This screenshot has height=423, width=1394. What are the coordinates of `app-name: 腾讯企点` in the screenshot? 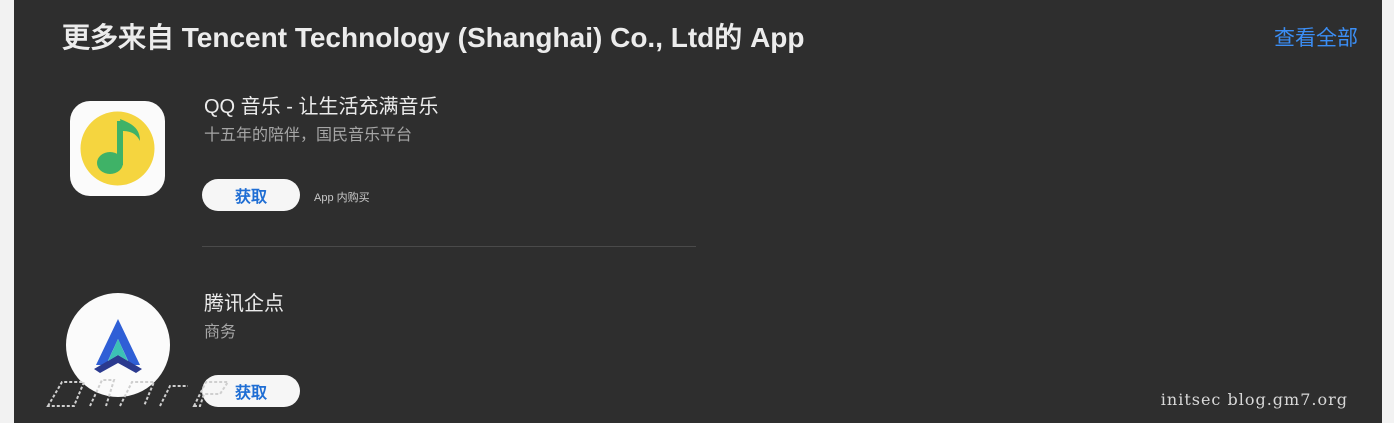 It's located at (244, 301).